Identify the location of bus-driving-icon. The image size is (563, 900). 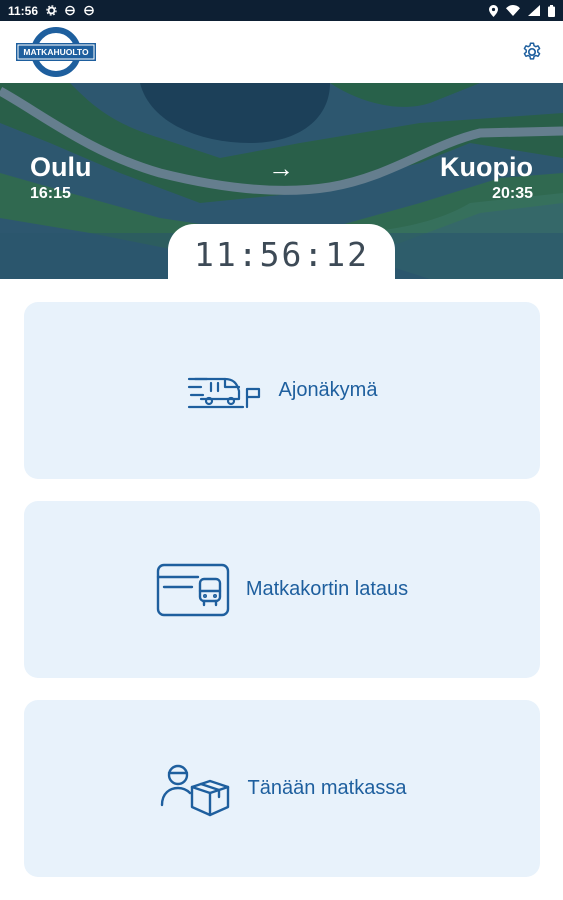
(223, 392).